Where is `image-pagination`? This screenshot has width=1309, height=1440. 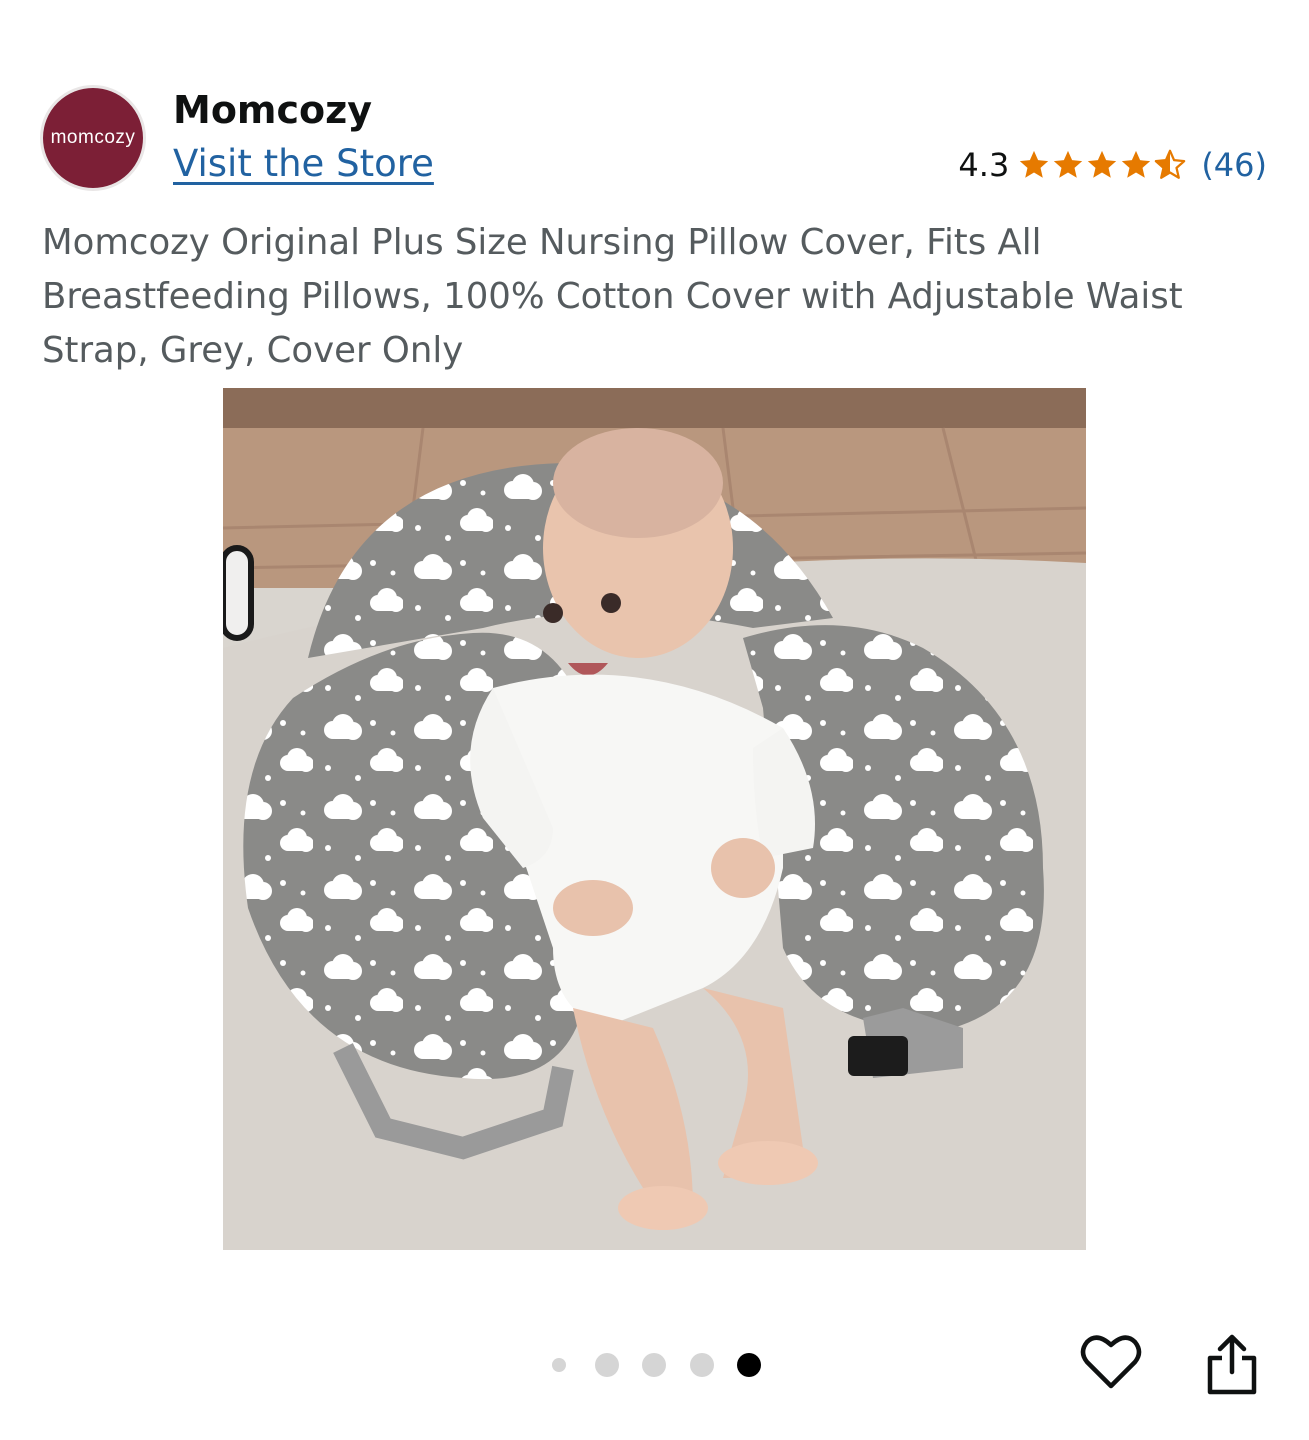
image-pagination is located at coordinates (660, 1364).